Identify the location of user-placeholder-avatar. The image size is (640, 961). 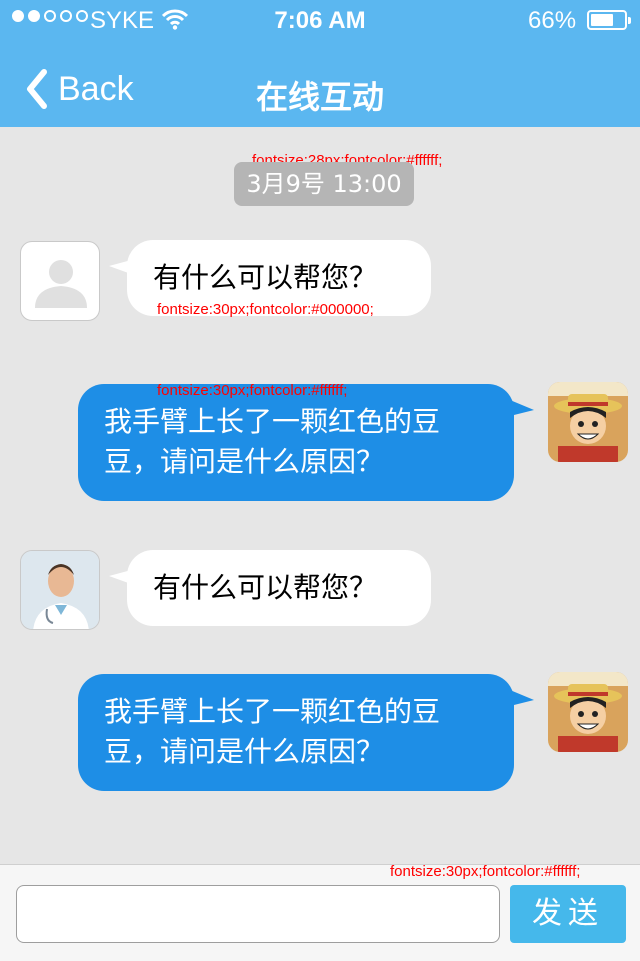
(60, 281).